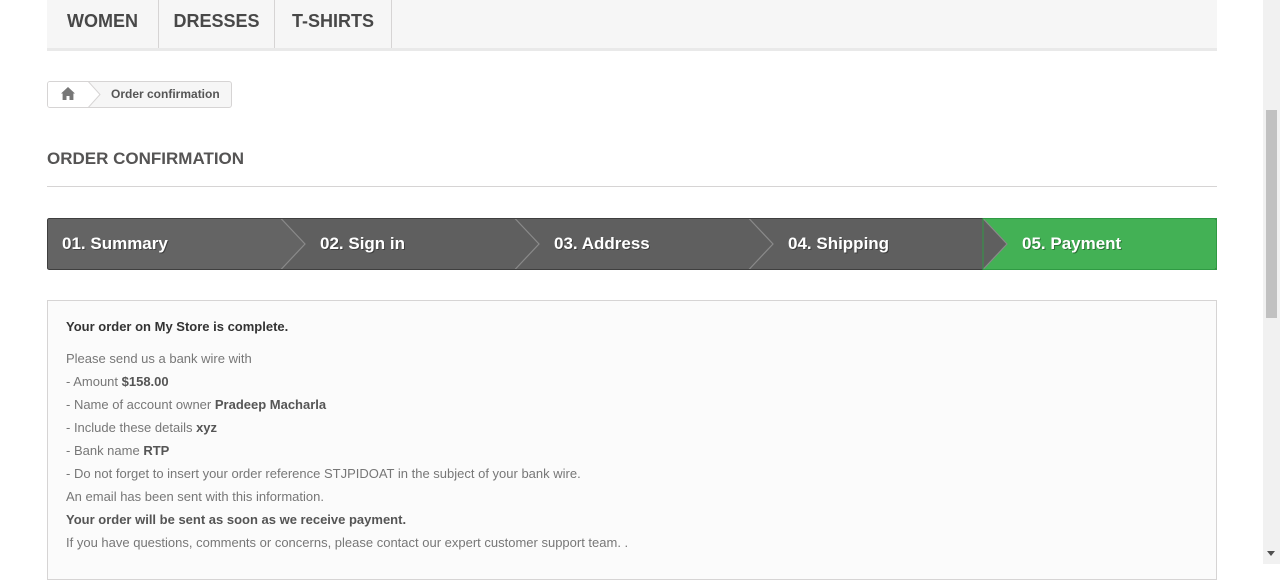 The image size is (1280, 580). I want to click on step-summary: 01. Summary, so click(115, 244).